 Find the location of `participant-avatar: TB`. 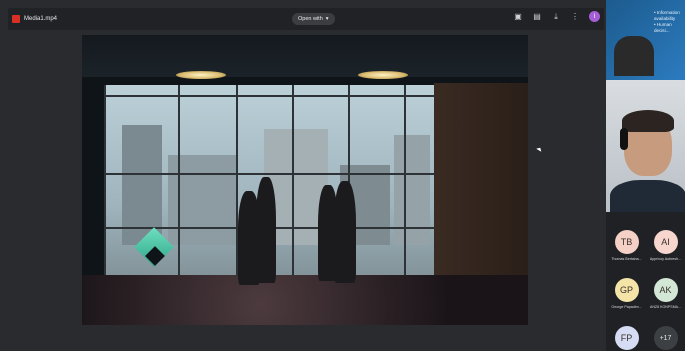

participant-avatar: TB is located at coordinates (626, 242).